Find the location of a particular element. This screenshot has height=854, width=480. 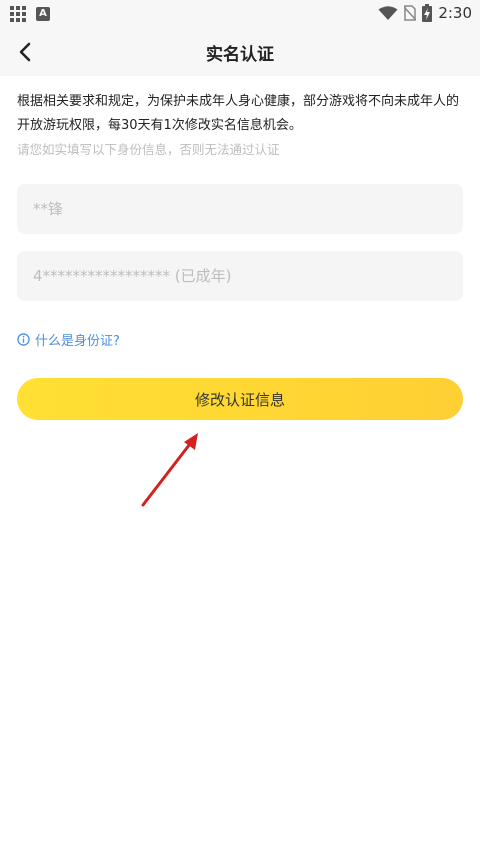

status-time: 2:30 is located at coordinates (455, 13).